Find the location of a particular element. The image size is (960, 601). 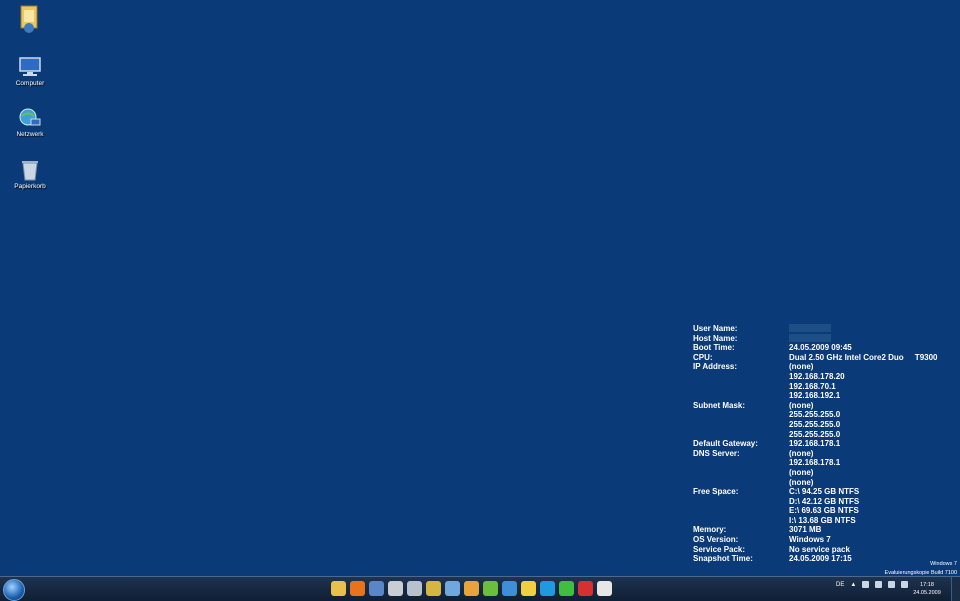

subnet-mask-value: (none) is located at coordinates (801, 405).